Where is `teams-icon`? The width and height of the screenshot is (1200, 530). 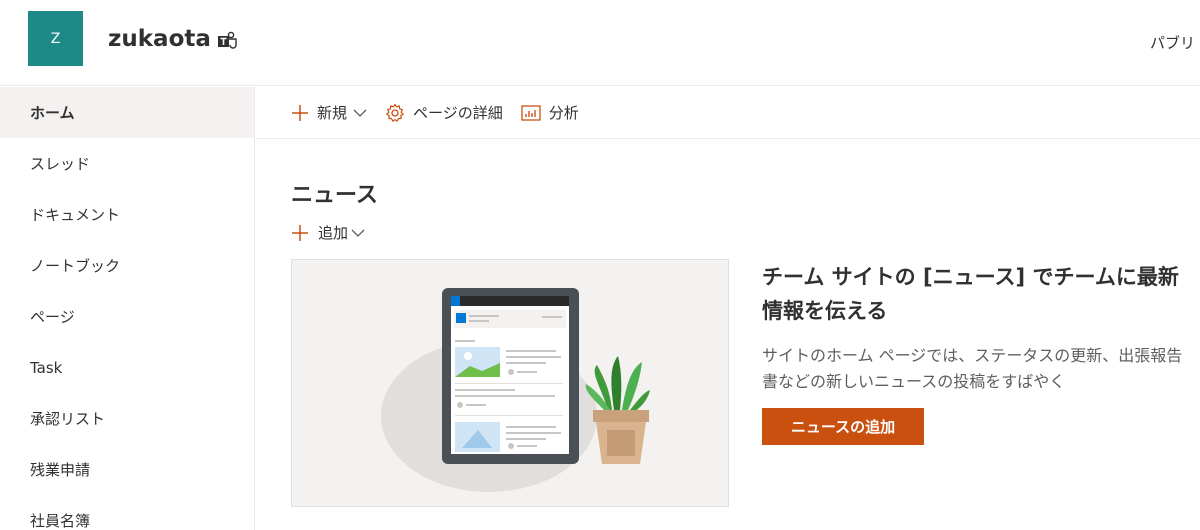 teams-icon is located at coordinates (227, 41).